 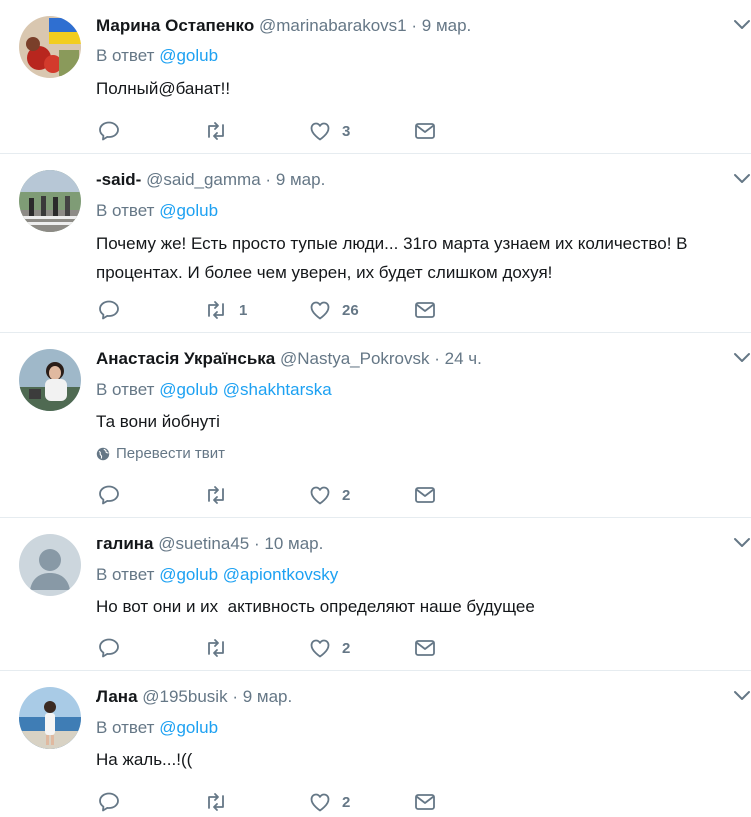 What do you see at coordinates (243, 310) in the screenshot?
I see `retweet-count: 1` at bounding box center [243, 310].